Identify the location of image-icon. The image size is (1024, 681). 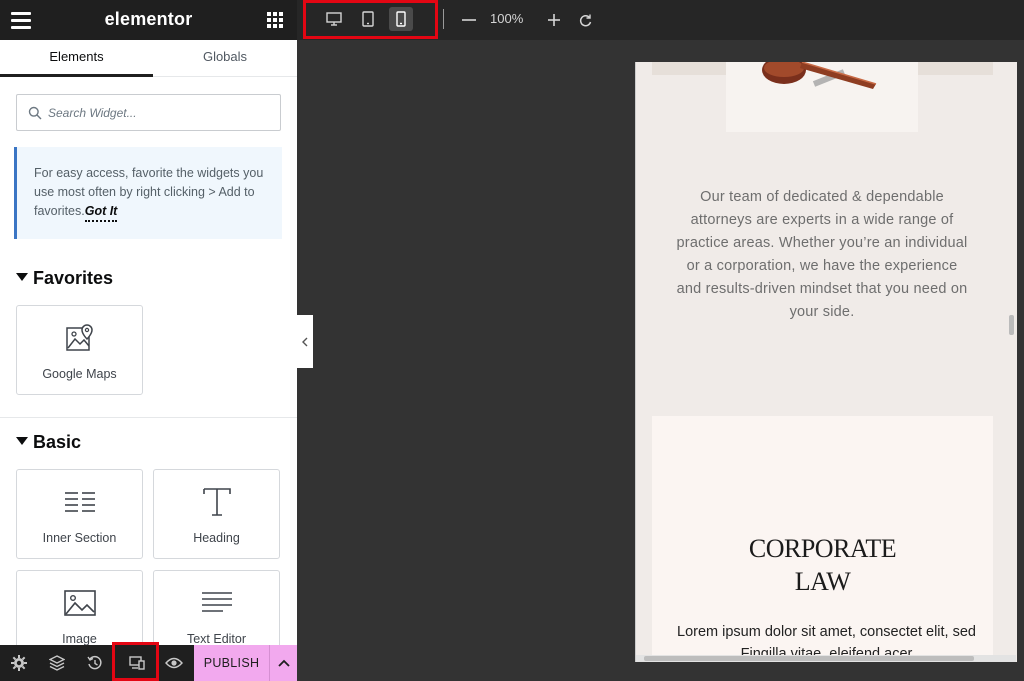
(79, 603).